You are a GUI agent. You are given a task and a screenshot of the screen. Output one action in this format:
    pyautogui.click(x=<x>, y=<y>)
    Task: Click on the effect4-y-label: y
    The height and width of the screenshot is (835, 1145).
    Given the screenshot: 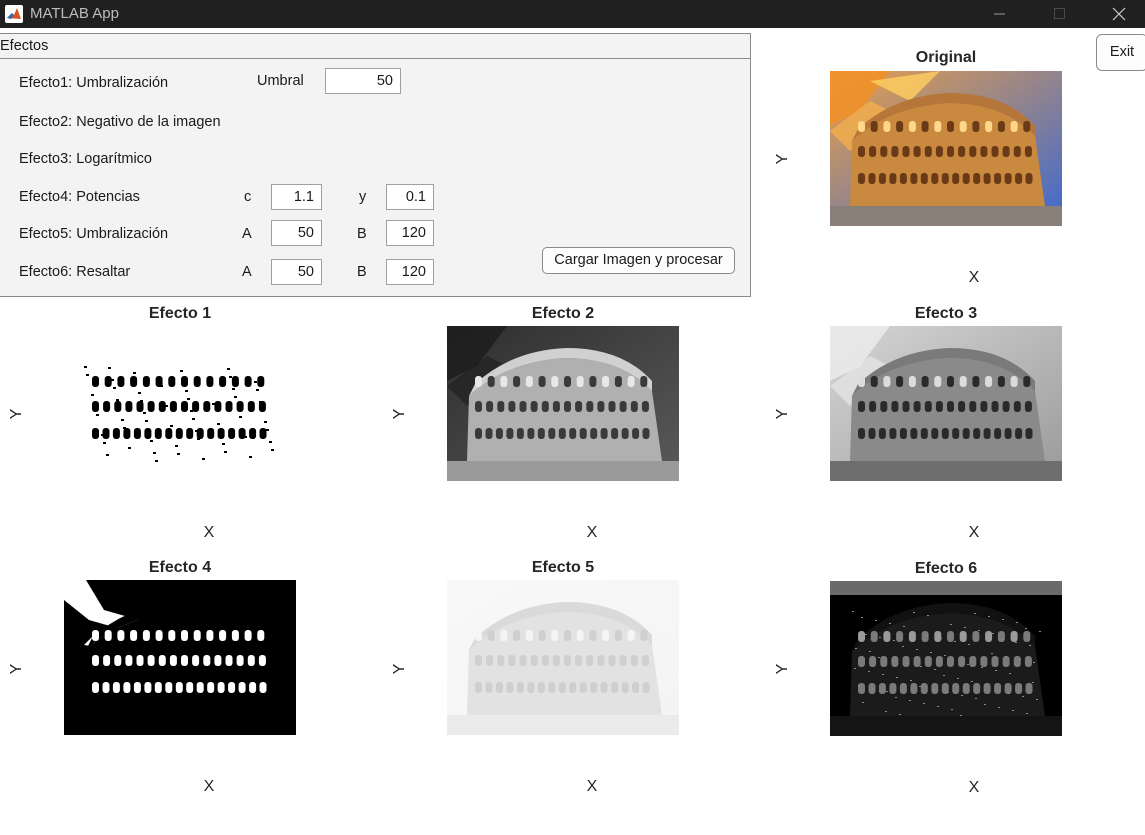 What is the action you would take?
    pyautogui.click(x=363, y=197)
    